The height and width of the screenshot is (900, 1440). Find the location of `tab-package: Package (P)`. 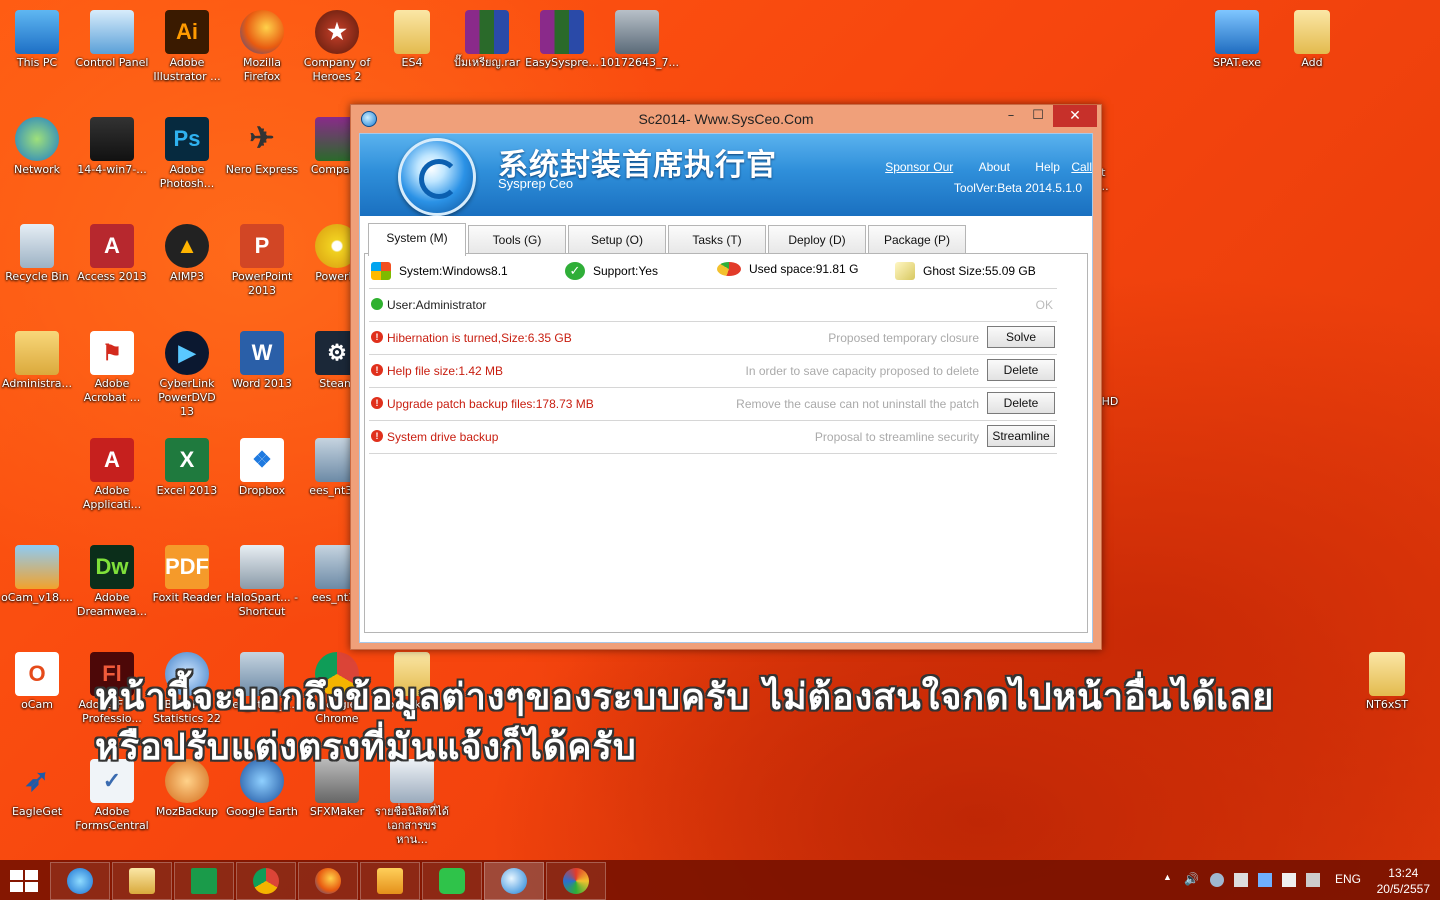

tab-package: Package (P) is located at coordinates (917, 239).